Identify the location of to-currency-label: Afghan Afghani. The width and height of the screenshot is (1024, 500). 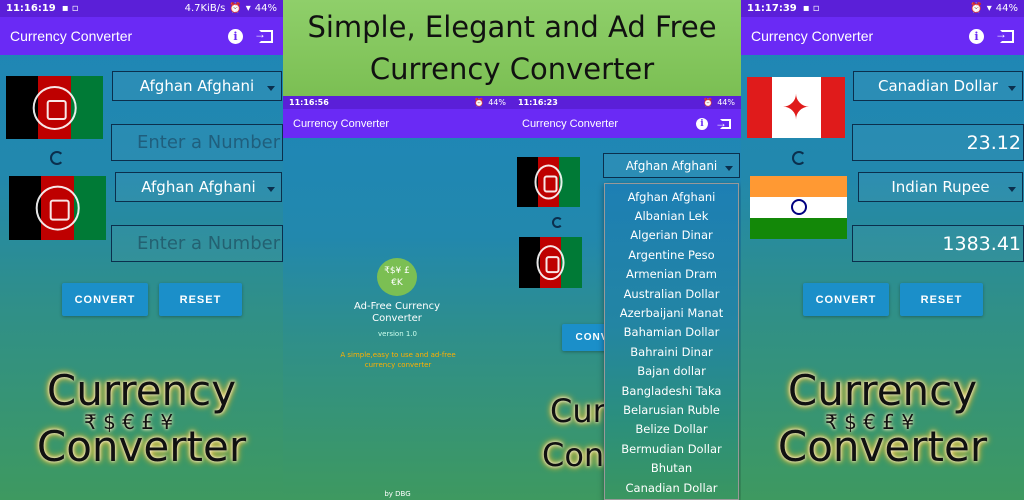
(198, 187).